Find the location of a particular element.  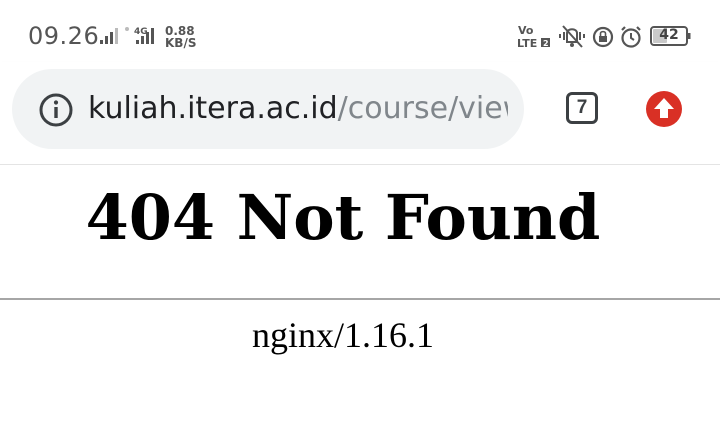

network-type-label: 4G is located at coordinates (141, 32).